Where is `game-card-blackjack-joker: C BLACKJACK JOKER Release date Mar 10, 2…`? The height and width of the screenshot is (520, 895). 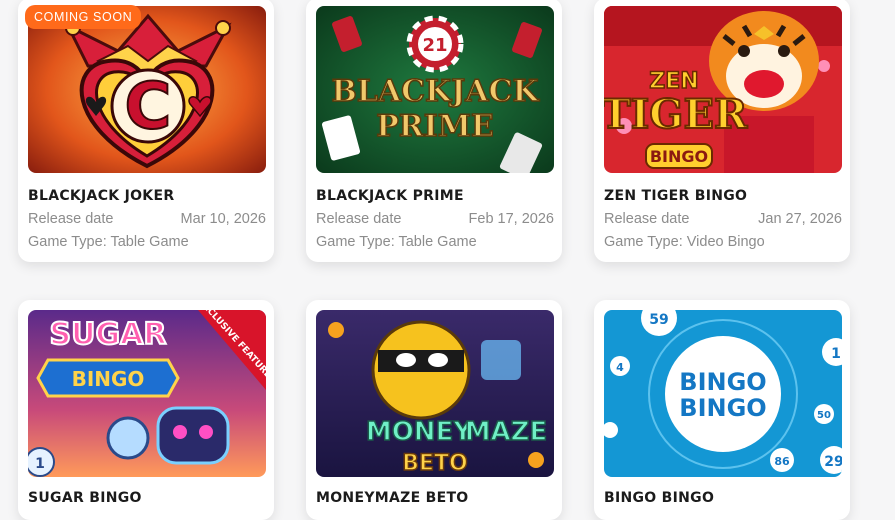 game-card-blackjack-joker: C BLACKJACK JOKER Release date Mar 10, 2… is located at coordinates (146, 131).